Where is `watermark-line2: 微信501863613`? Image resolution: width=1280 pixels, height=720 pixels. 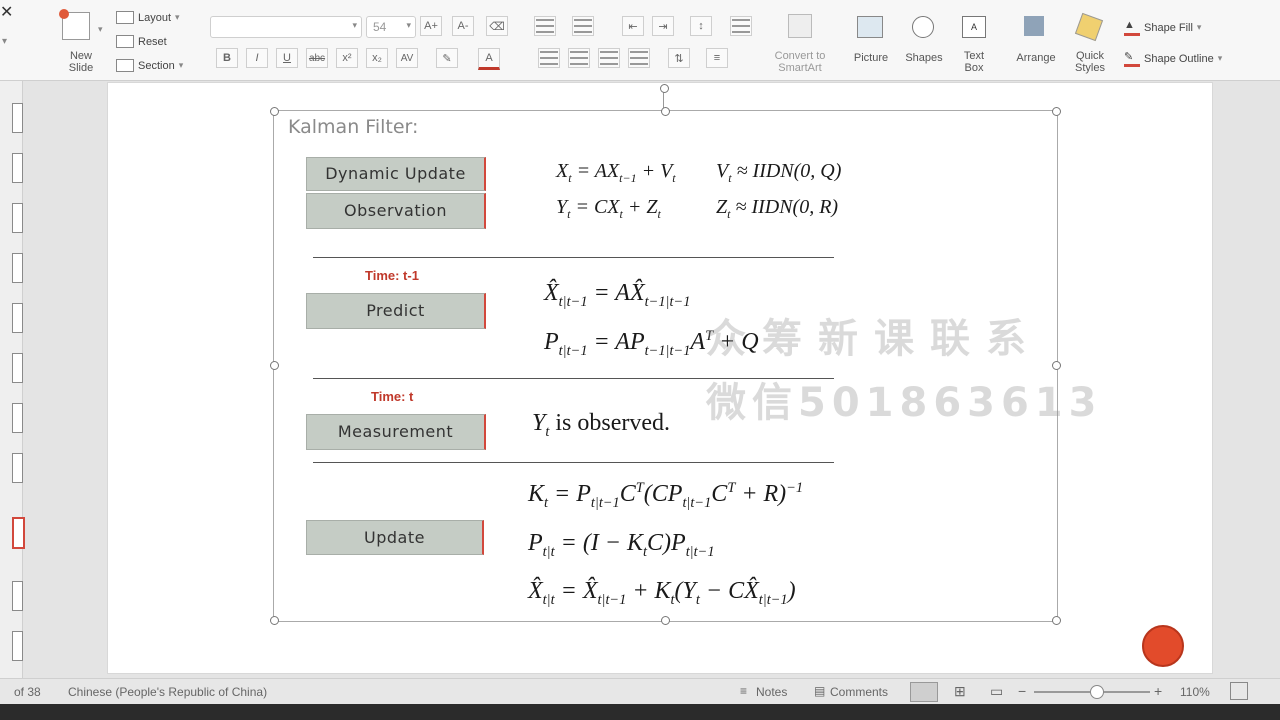 watermark-line2: 微信501863613 is located at coordinates (904, 403).